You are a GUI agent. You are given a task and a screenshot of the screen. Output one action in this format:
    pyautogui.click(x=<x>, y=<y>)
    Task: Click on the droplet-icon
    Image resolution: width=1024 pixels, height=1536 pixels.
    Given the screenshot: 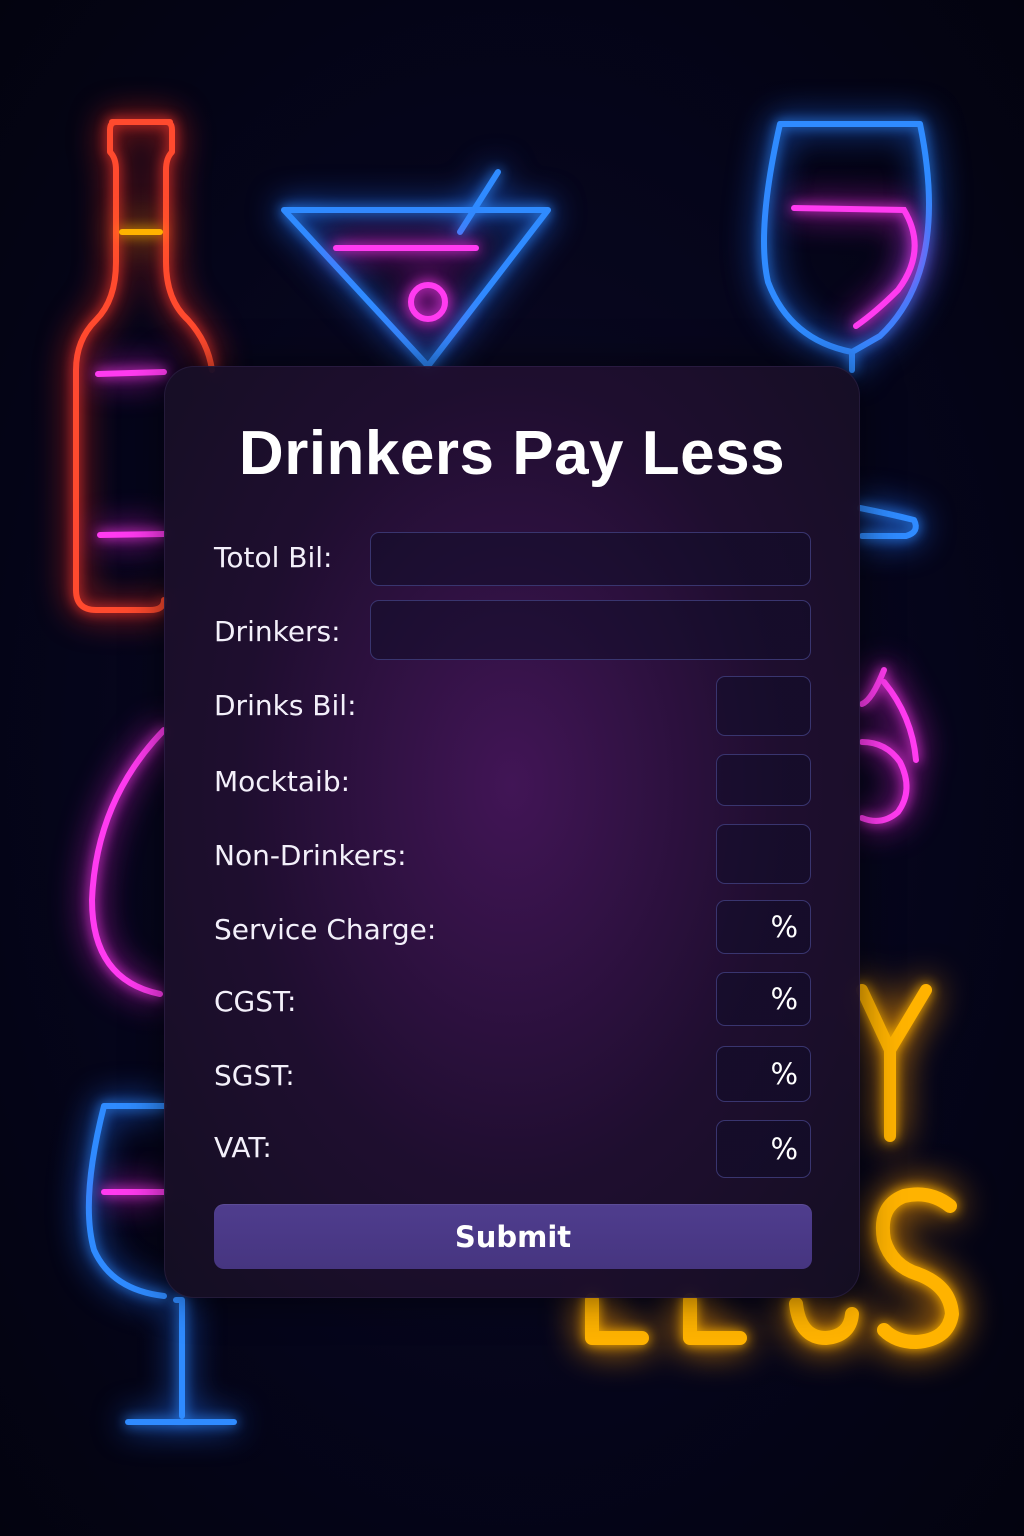 What is the action you would take?
    pyautogui.click(x=889, y=745)
    